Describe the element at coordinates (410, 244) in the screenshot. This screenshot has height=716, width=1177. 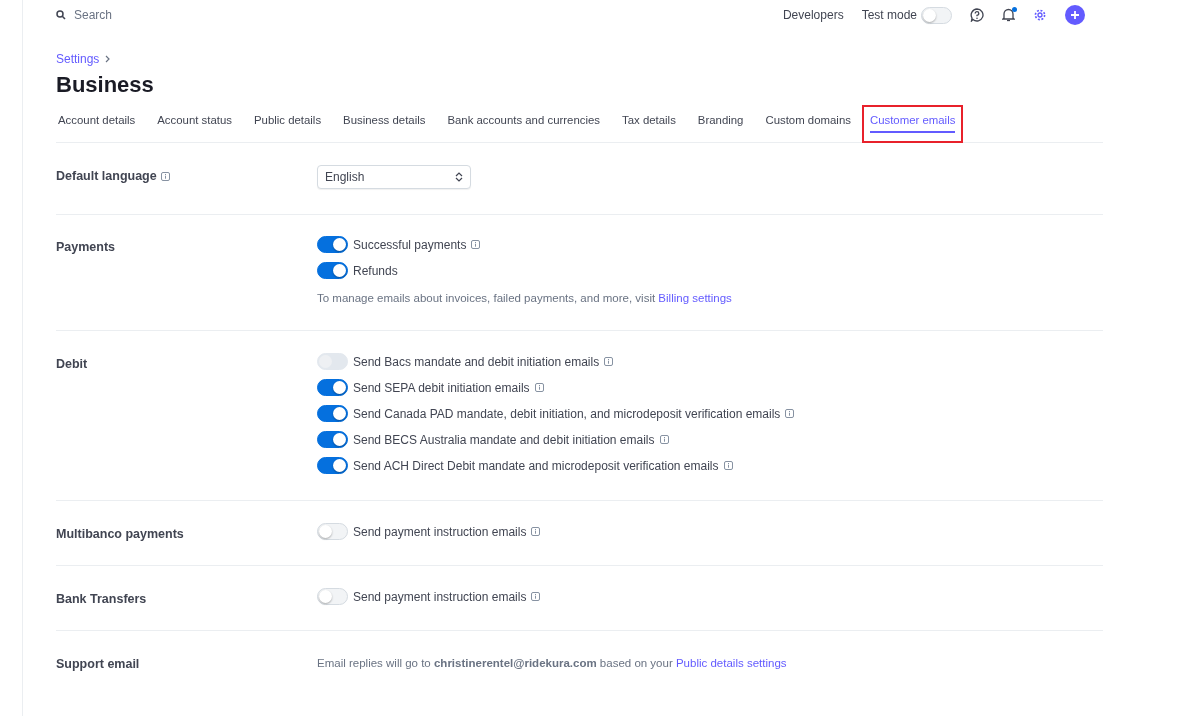
I see `toggle-label: Successful payments` at that location.